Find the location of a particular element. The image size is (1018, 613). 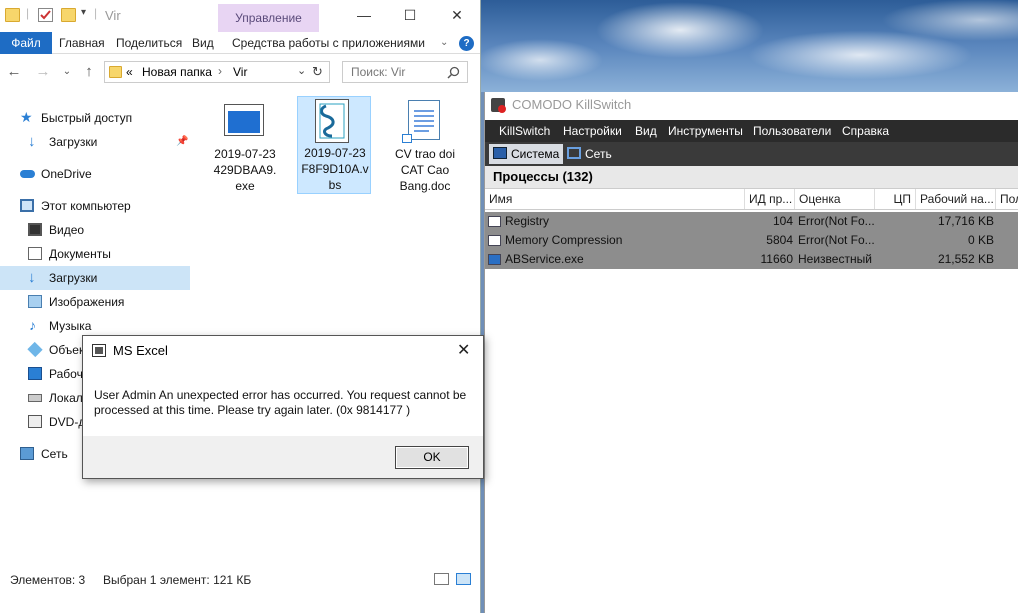

menu-tools: Инструменты is located at coordinates (705, 131).